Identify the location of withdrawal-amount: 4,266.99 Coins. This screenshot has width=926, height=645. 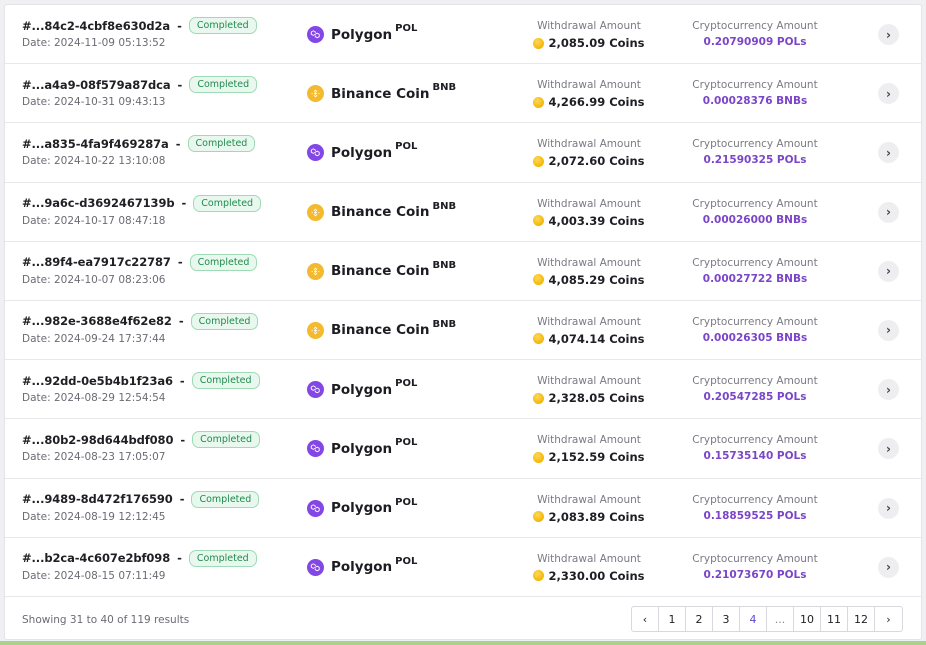
(596, 102).